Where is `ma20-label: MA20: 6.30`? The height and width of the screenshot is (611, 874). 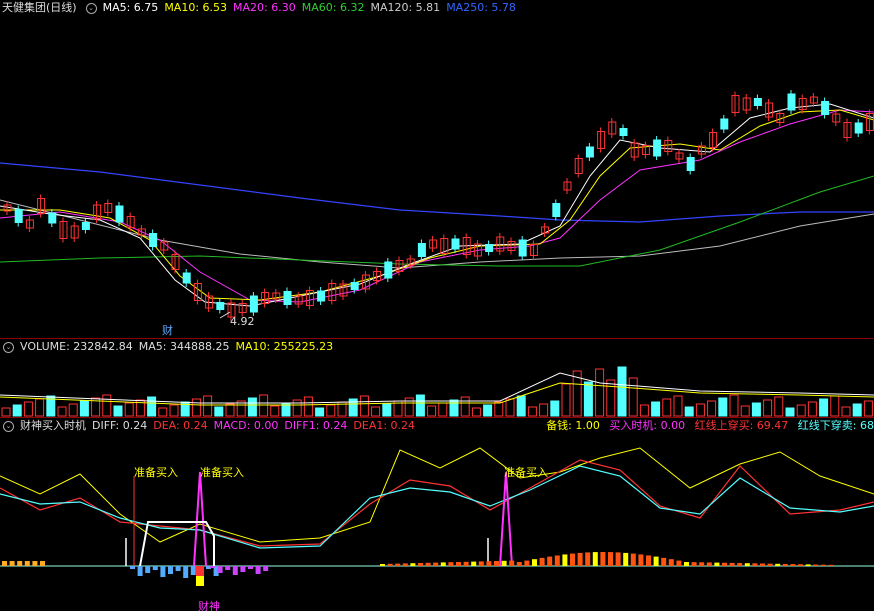 ma20-label: MA20: 6.30 is located at coordinates (264, 7).